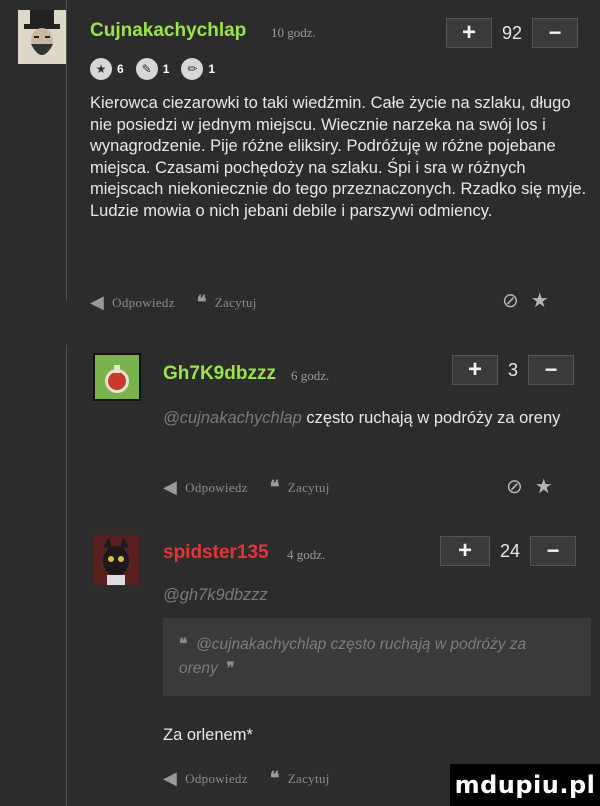 The width and height of the screenshot is (600, 806). What do you see at coordinates (168, 31) in the screenshot?
I see `username: Cujnakachychlap` at bounding box center [168, 31].